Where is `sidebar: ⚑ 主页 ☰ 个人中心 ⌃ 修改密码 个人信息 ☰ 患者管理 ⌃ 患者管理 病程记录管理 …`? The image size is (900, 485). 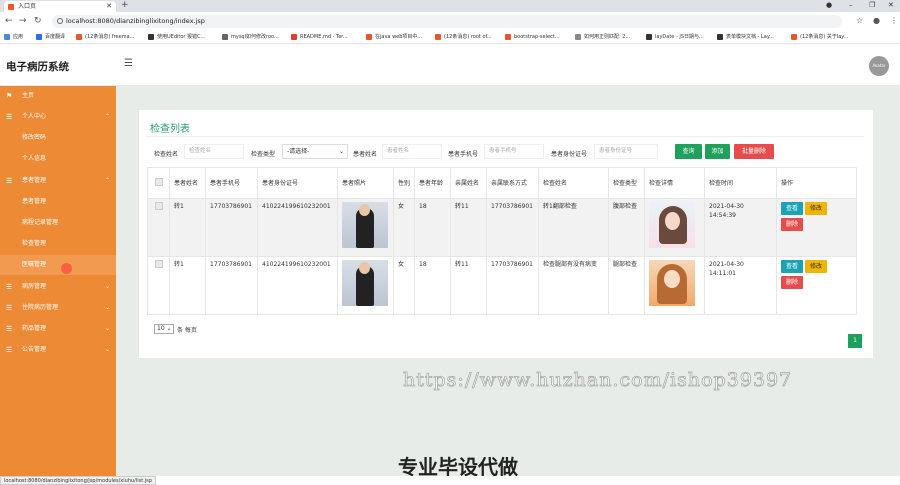
sidebar: ⚑ 主页 ☰ 个人中心 ⌃ 修改密码 个人信息 ☰ 患者管理 ⌃ 患者管理 病程记录管理 … is located at coordinates (58, 281).